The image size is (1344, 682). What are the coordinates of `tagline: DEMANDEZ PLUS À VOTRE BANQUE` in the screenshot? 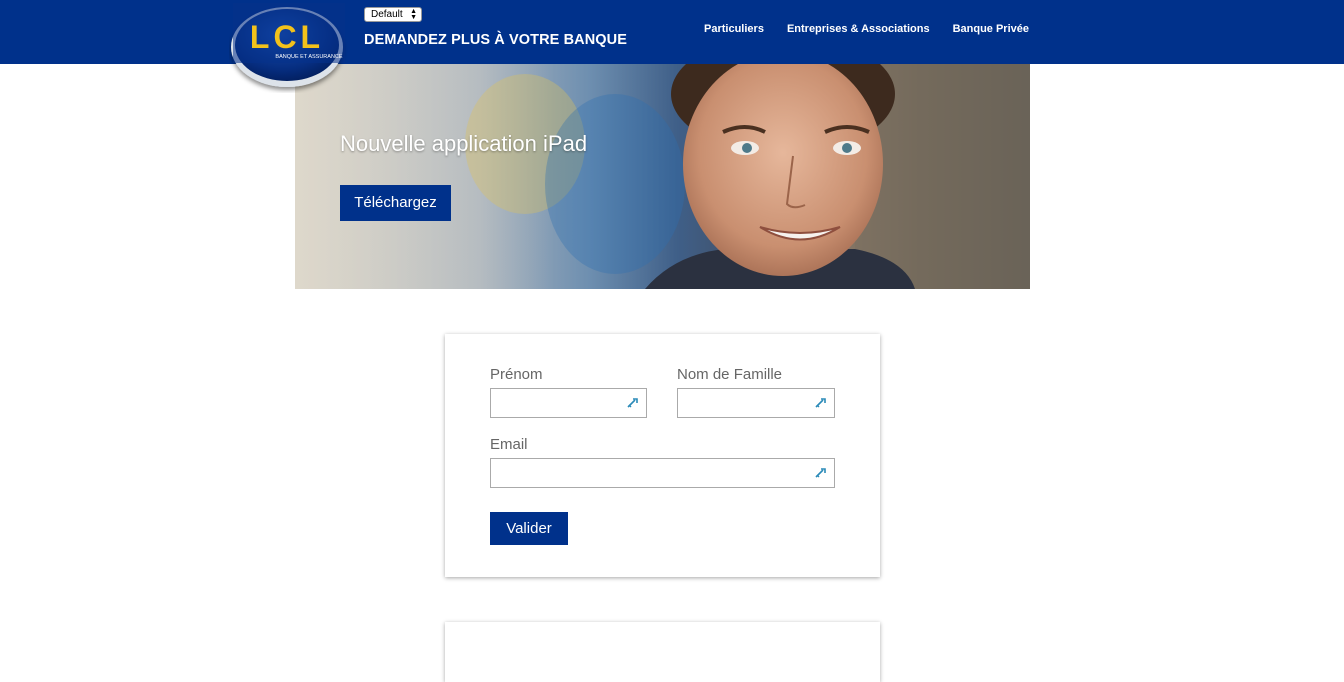 It's located at (496, 40).